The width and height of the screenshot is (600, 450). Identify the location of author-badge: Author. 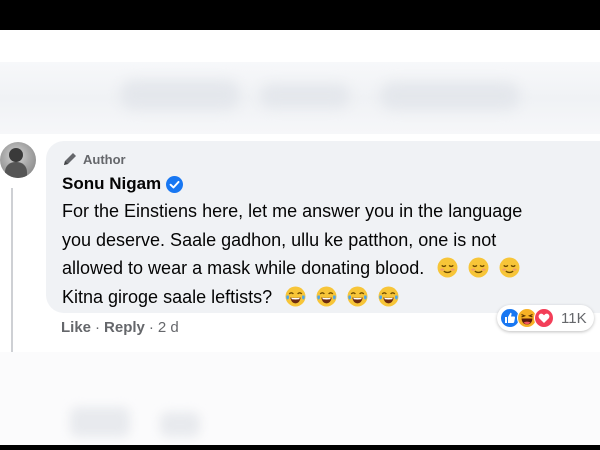
(94, 159).